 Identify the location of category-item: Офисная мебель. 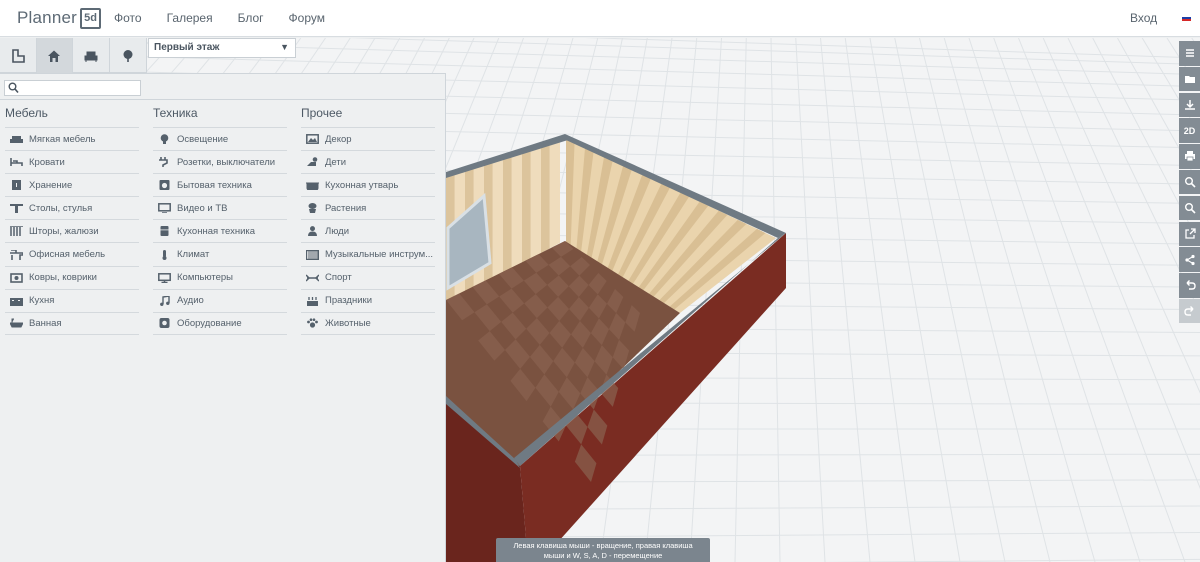
(72, 253).